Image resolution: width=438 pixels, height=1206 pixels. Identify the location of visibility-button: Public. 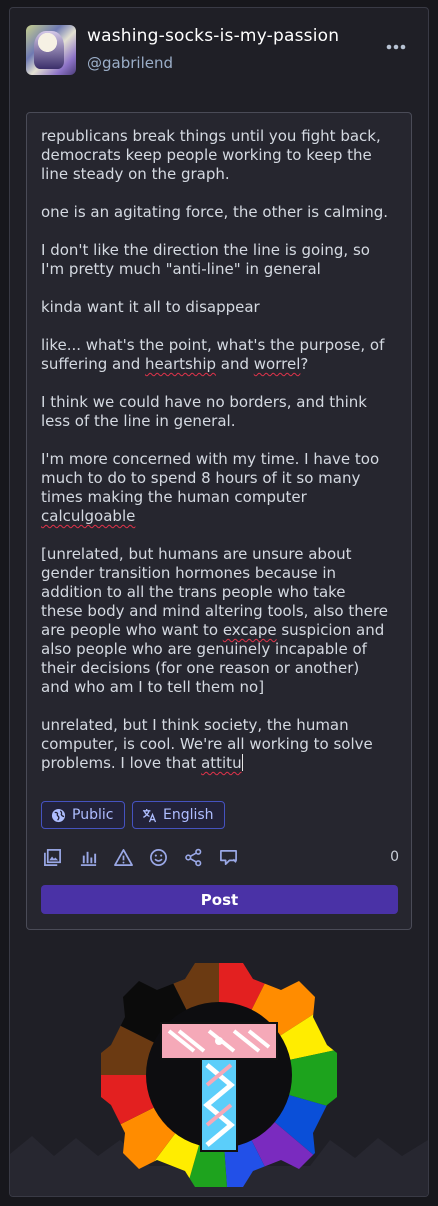
(83, 815).